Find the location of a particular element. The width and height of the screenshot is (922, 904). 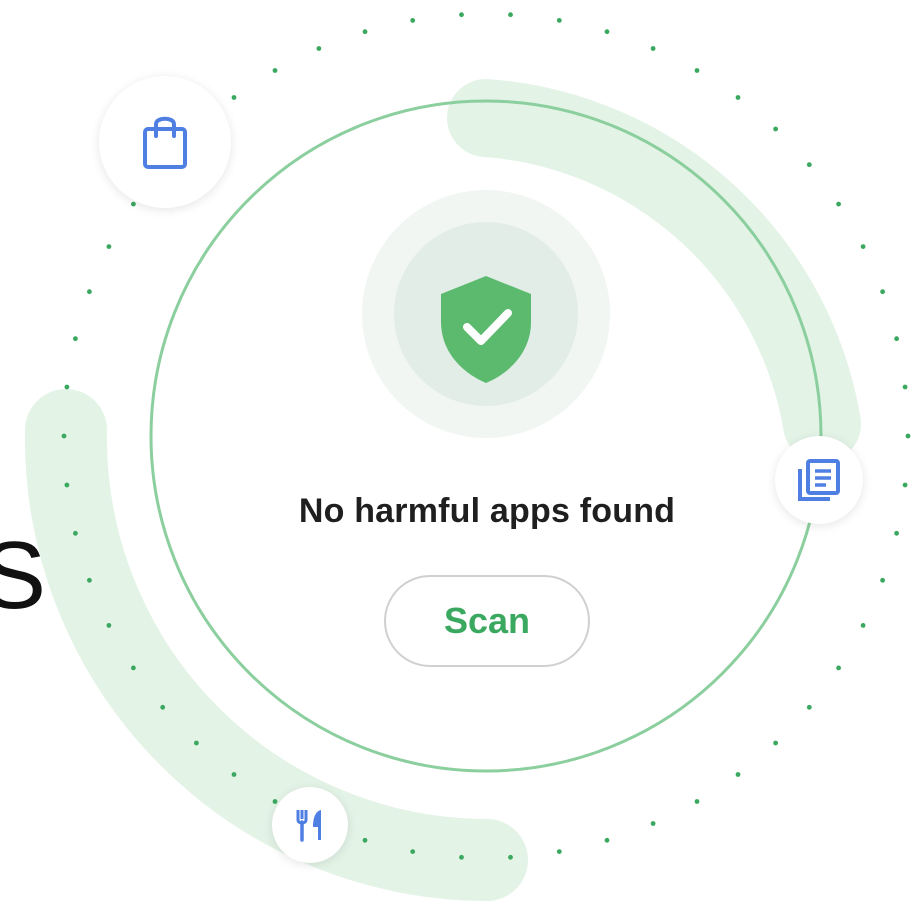

scan-status-message: No harmful apps found is located at coordinates (487, 511).